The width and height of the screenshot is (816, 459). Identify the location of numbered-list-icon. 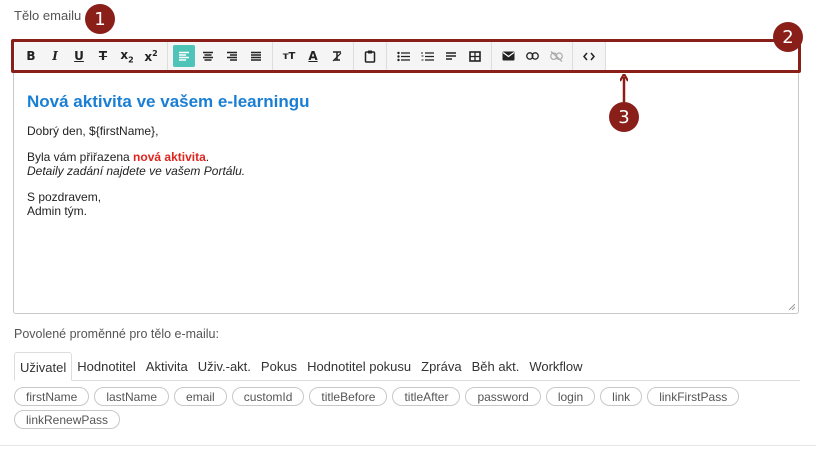
(427, 56).